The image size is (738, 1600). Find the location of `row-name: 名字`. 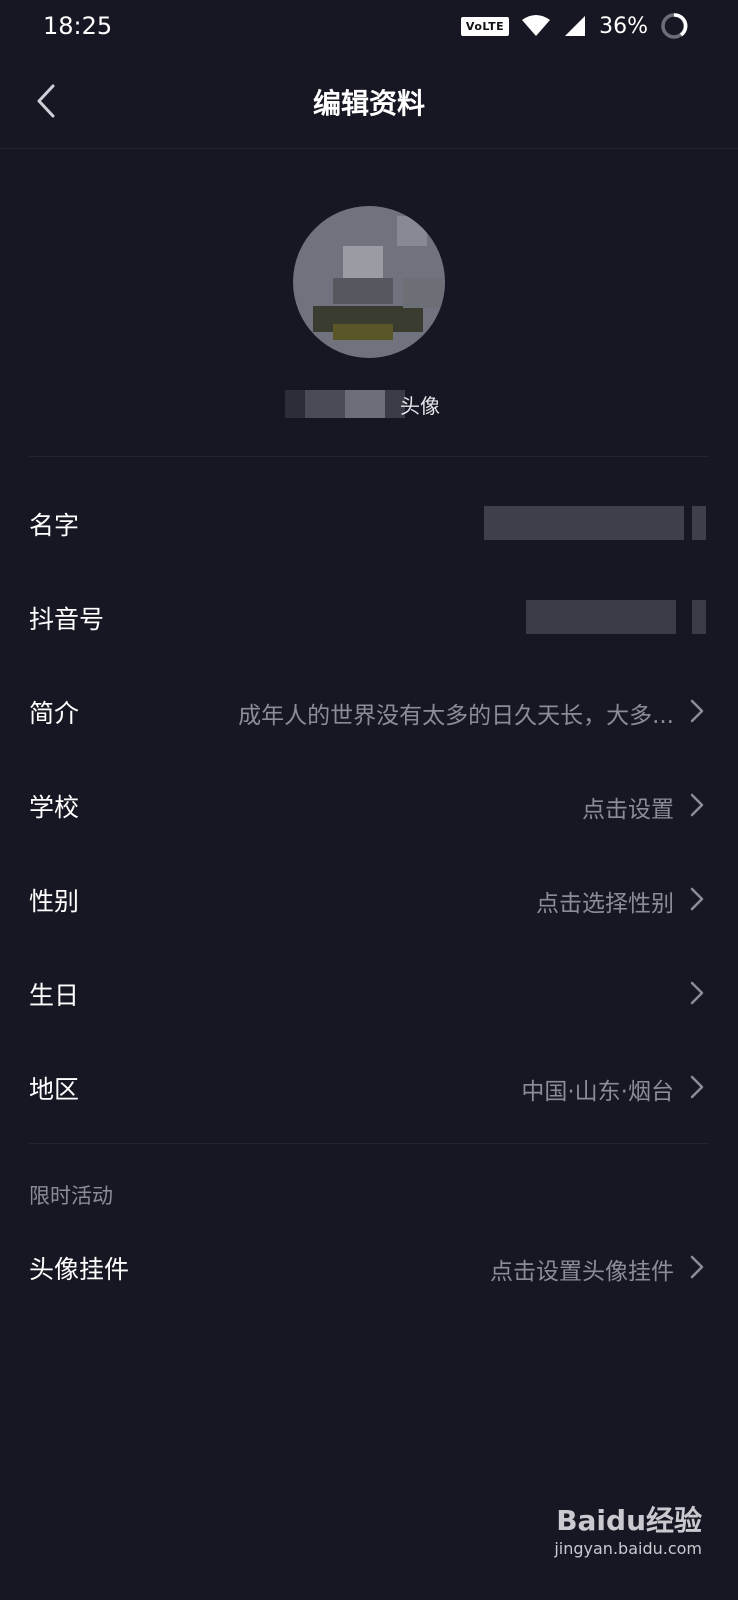

row-name: 名字 is located at coordinates (369, 523).